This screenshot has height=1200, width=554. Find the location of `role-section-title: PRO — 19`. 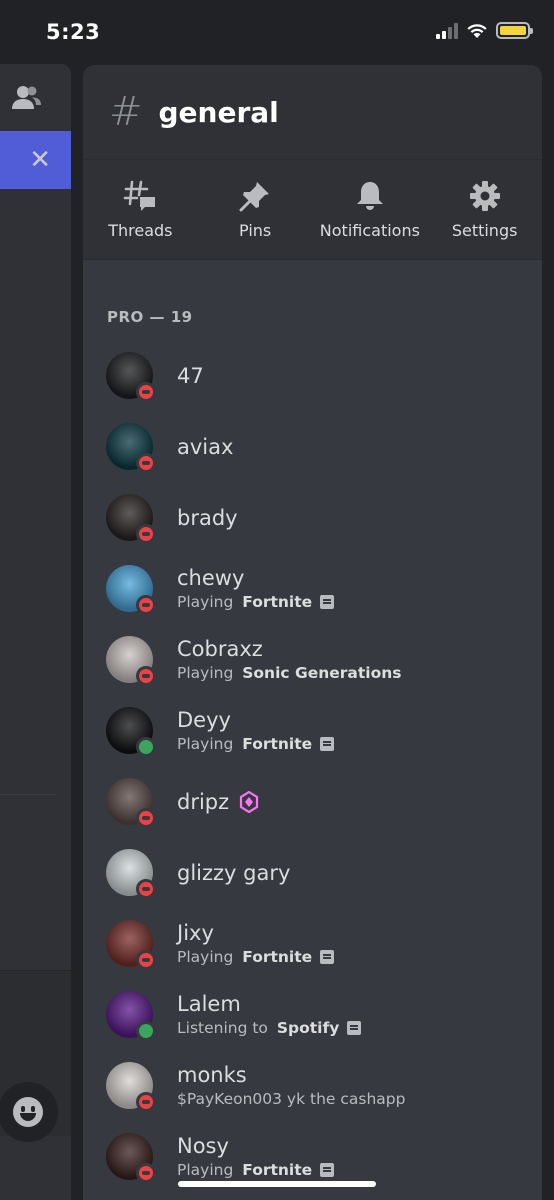

role-section-title: PRO — 19 is located at coordinates (150, 317).